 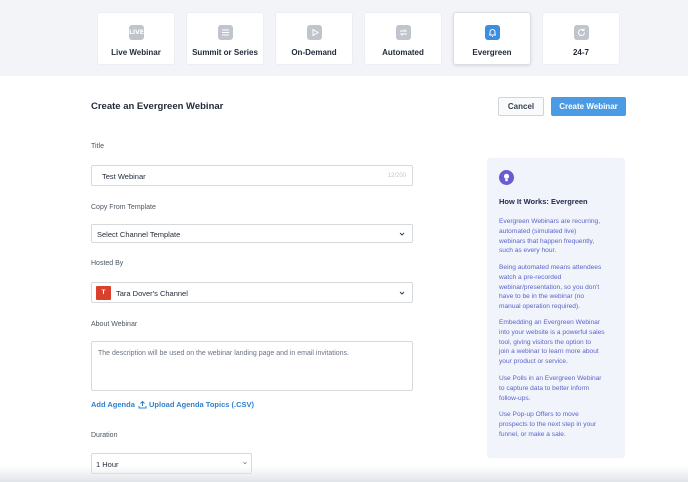 What do you see at coordinates (581, 32) in the screenshot?
I see `refresh-icon` at bounding box center [581, 32].